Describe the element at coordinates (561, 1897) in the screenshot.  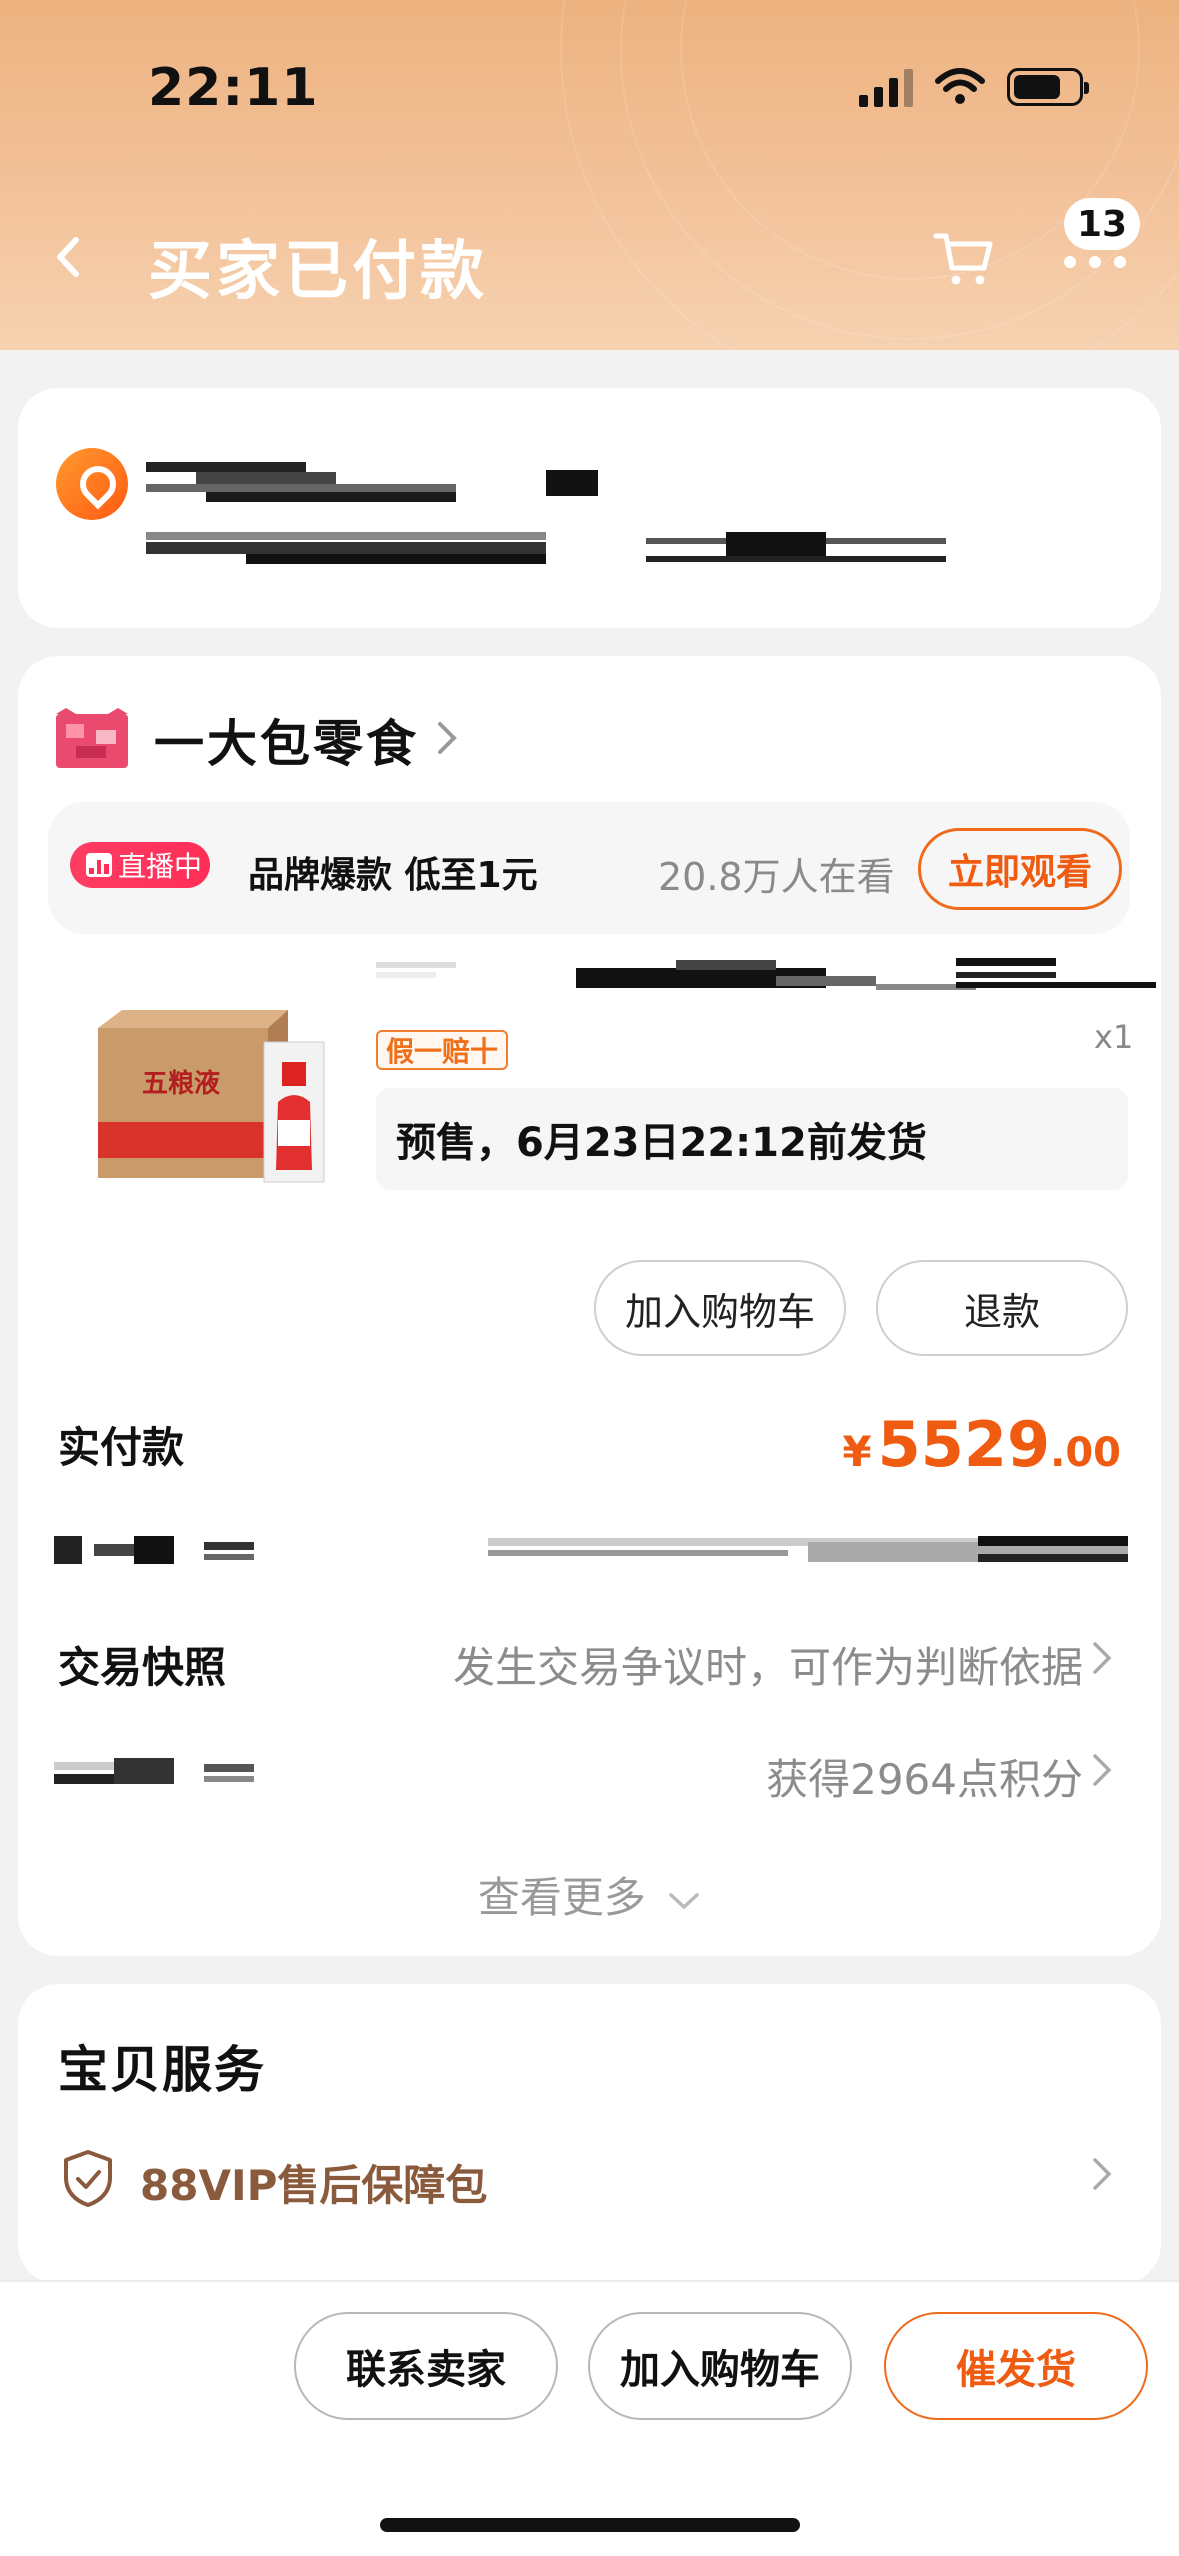
I see `see-more-label: 查看更多` at that location.